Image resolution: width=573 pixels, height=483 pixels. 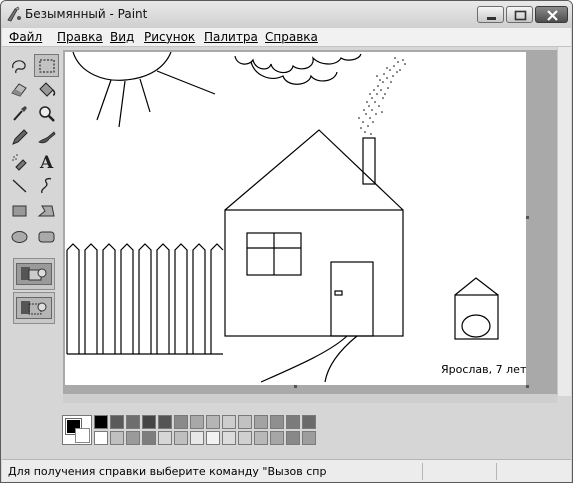 I want to click on signature-text: Ярослав, 7 лет, so click(x=484, y=369).